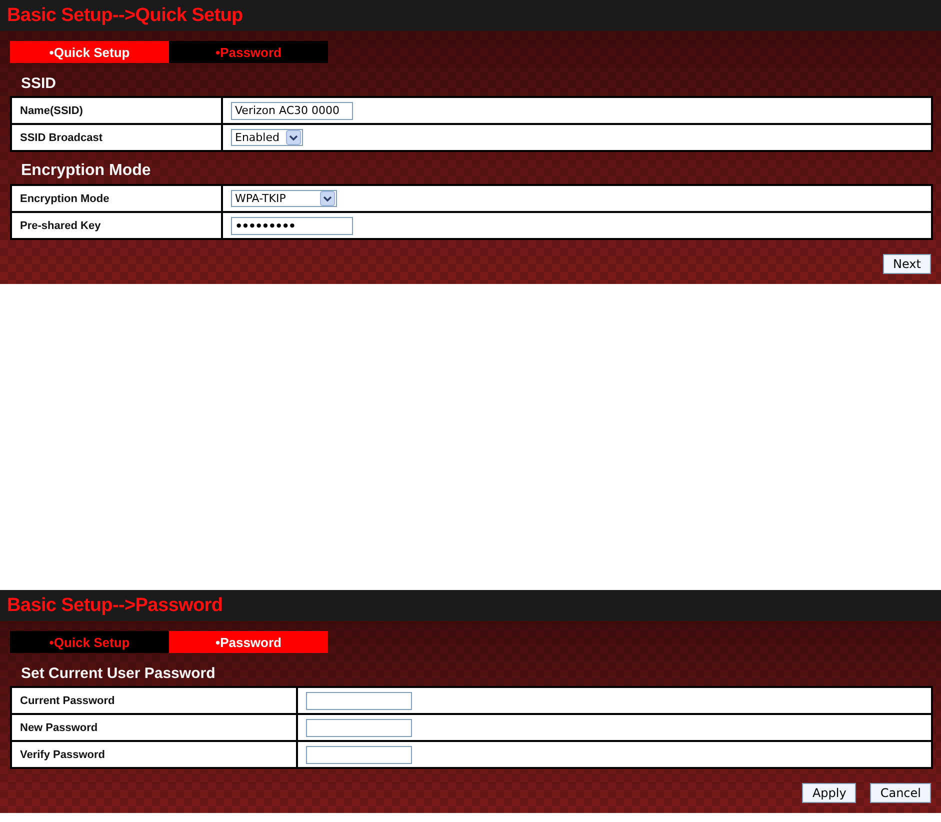  Describe the element at coordinates (154, 754) in the screenshot. I see `field-label: Verify Password` at that location.